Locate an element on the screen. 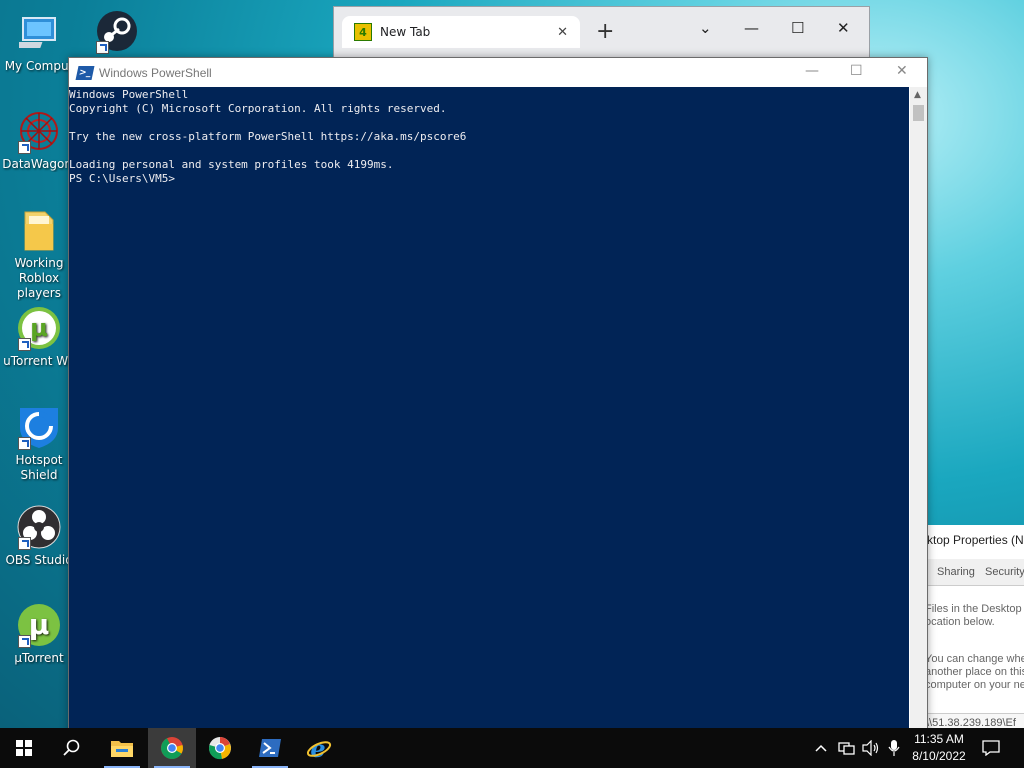 This screenshot has width=1024, height=768. taskbar-chrome is located at coordinates (172, 748).